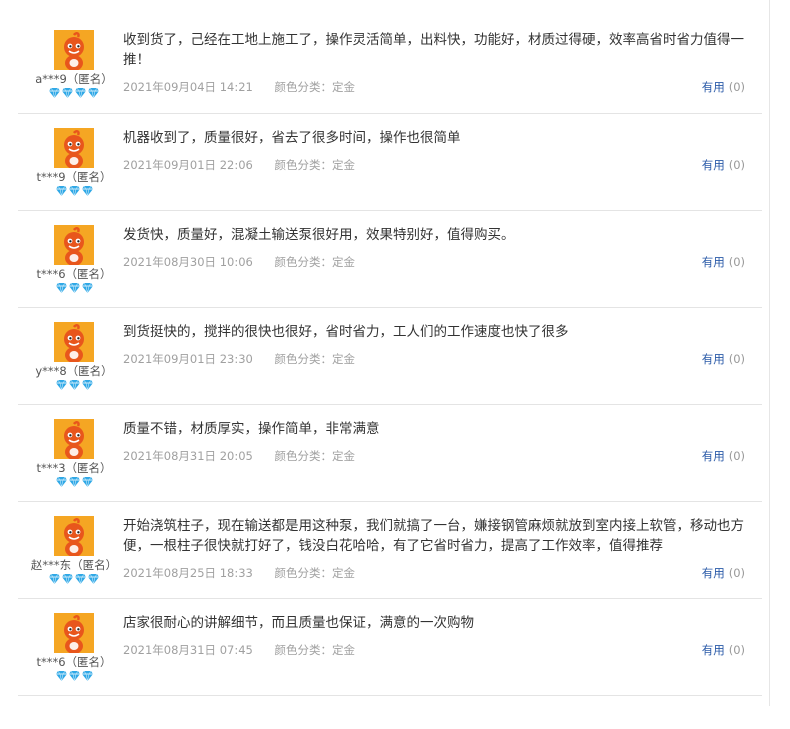 Image resolution: width=790 pixels, height=729 pixels. I want to click on review-date: 2021年09月01日 22:06, so click(188, 165).